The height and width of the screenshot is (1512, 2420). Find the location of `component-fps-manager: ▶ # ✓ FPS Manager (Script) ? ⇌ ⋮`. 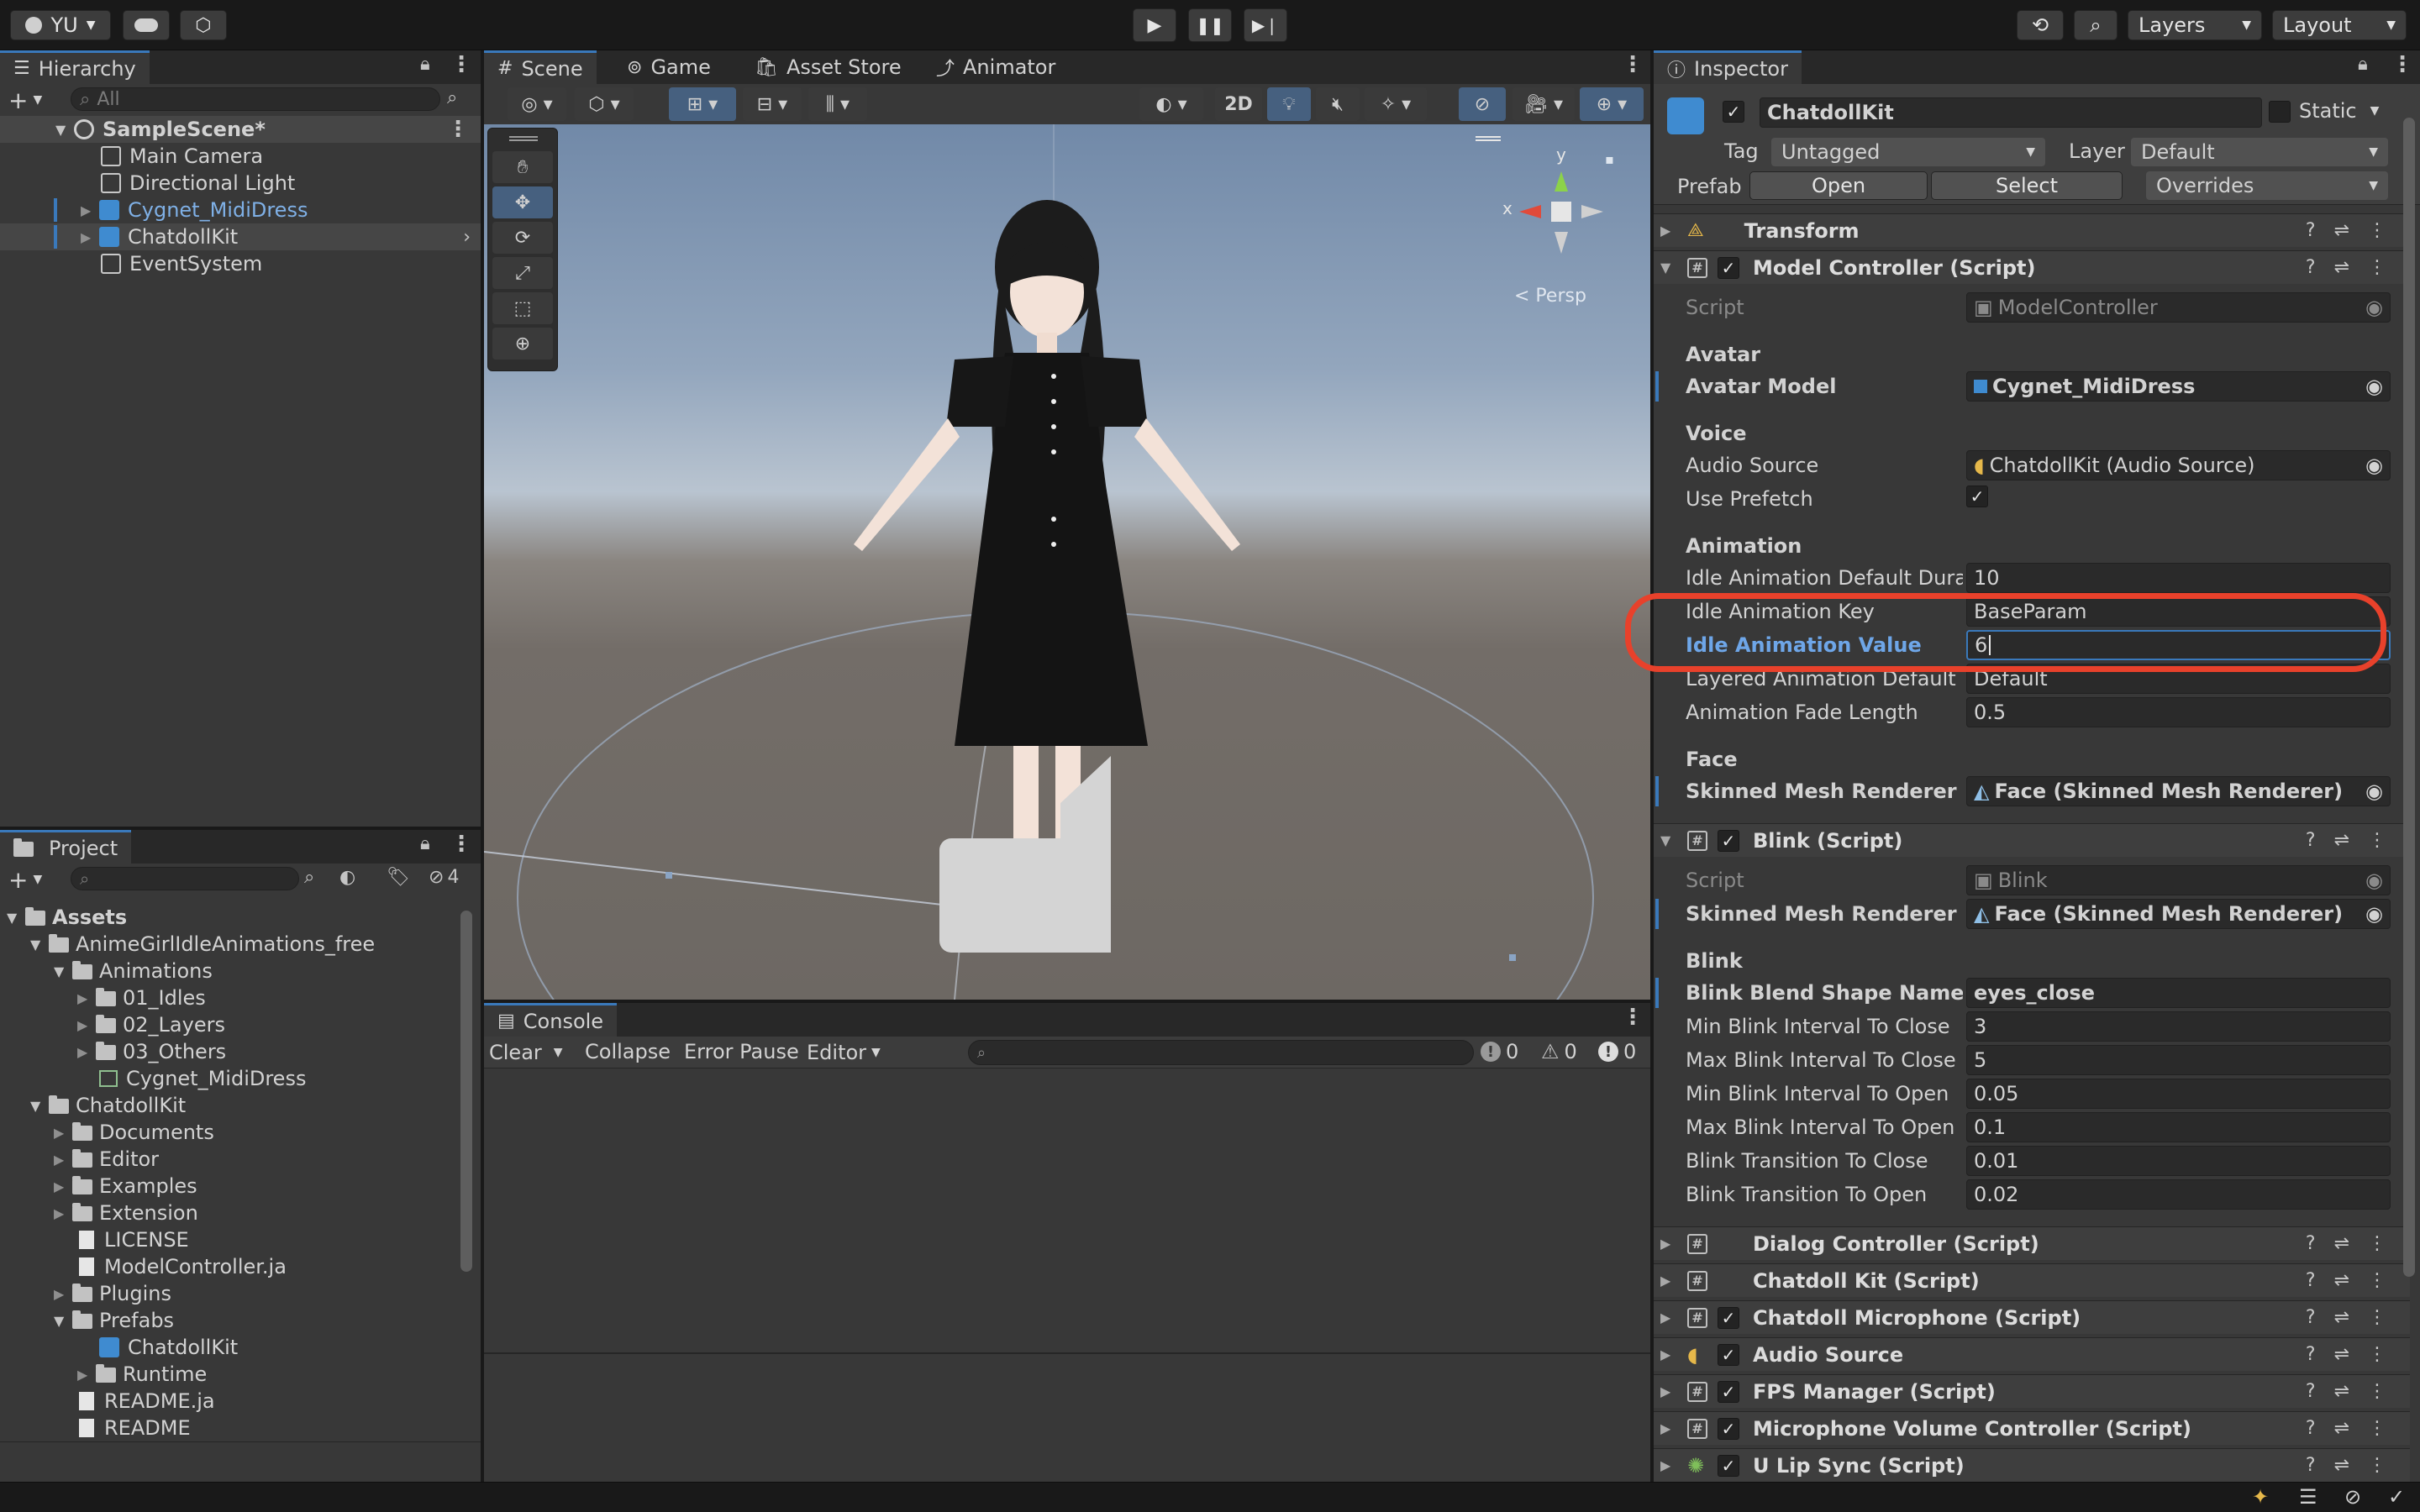

component-fps-manager: ▶ # ✓ FPS Manager (Script) ? ⇌ ⋮ is located at coordinates (2032, 1391).